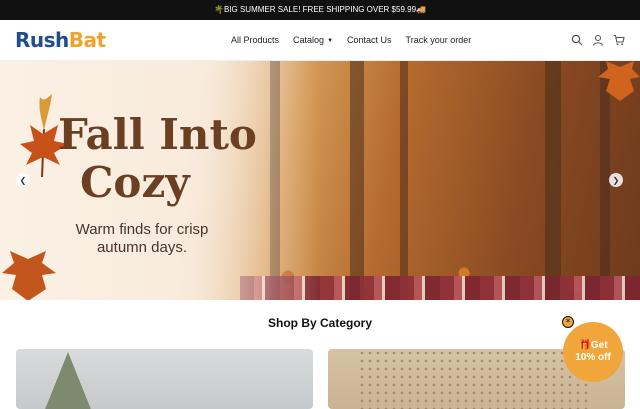  Describe the element at coordinates (473, 379) in the screenshot. I see `pegboard-tools-image` at that location.